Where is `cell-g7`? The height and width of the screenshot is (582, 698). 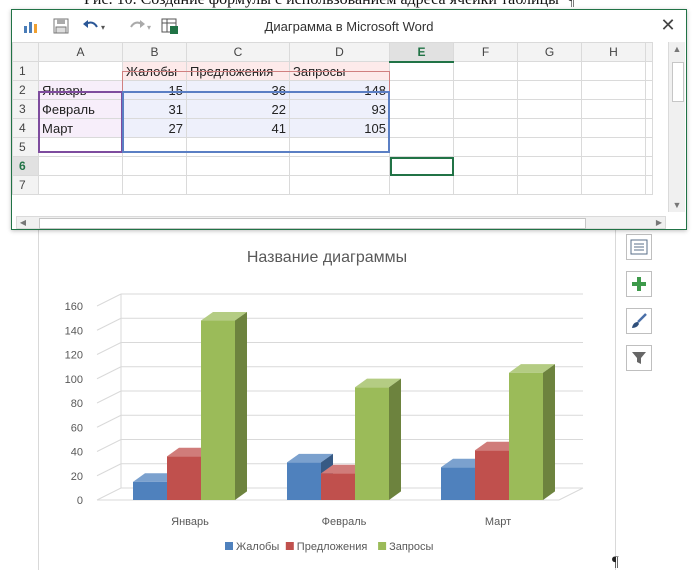
cell-g7 is located at coordinates (549, 185).